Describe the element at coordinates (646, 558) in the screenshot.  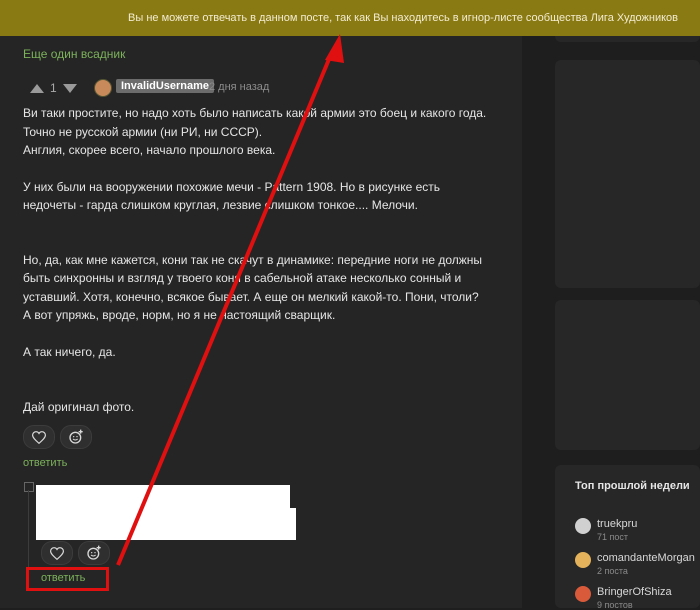
I see `top-user-name: comandanteMorgan` at that location.